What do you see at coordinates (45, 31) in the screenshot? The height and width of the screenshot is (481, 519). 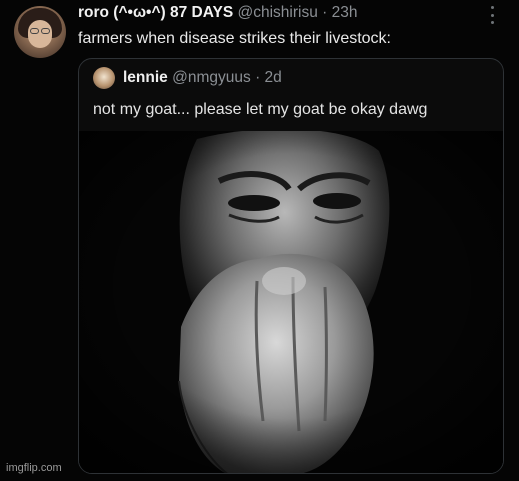 I see `avatar-glasses-right` at bounding box center [45, 31].